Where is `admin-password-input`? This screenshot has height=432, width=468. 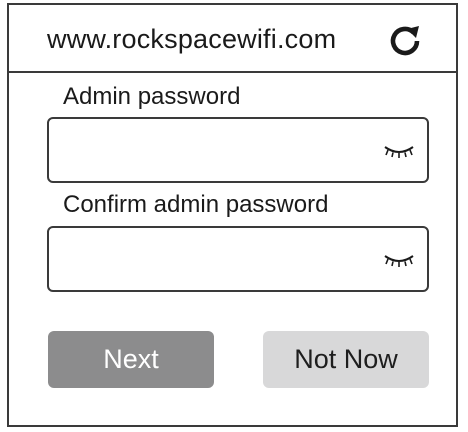 admin-password-input is located at coordinates (219, 151).